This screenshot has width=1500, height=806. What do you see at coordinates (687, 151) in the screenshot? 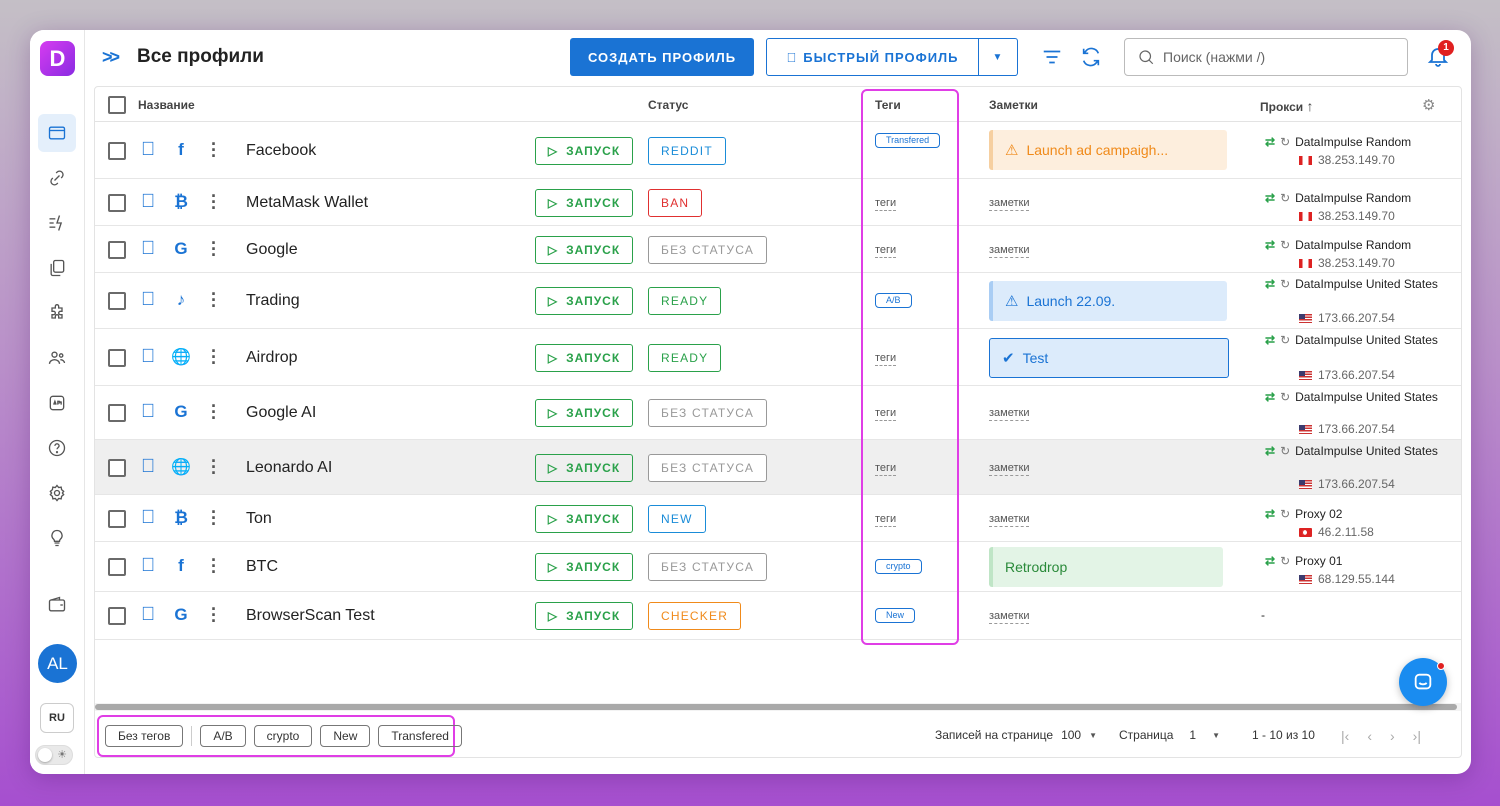
I see `status-badge: REDDIT` at bounding box center [687, 151].